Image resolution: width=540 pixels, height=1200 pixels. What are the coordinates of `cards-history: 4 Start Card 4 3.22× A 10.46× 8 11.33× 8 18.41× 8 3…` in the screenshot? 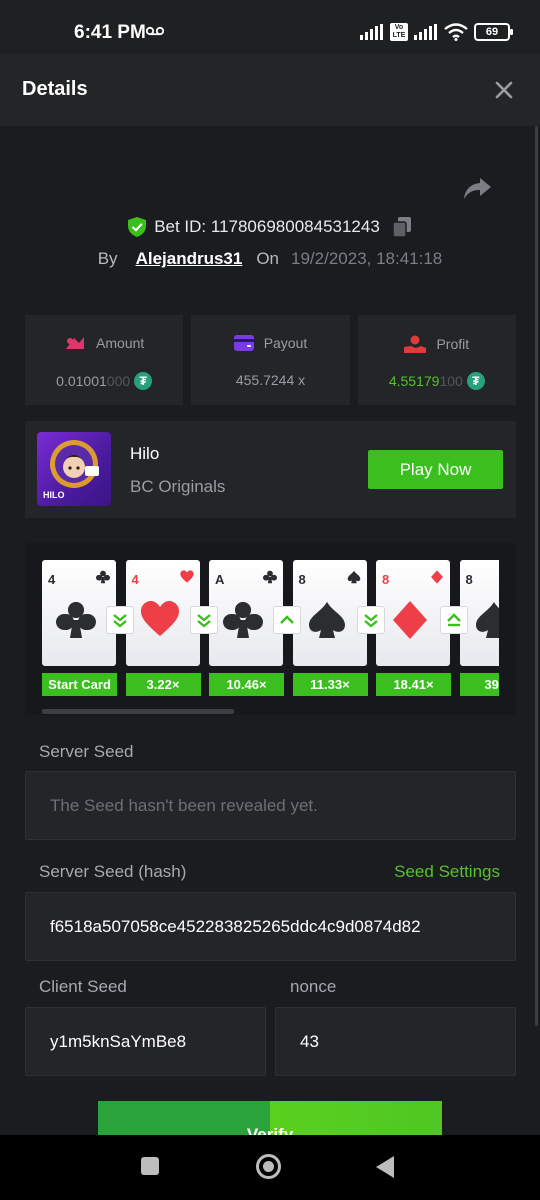 It's located at (270, 629).